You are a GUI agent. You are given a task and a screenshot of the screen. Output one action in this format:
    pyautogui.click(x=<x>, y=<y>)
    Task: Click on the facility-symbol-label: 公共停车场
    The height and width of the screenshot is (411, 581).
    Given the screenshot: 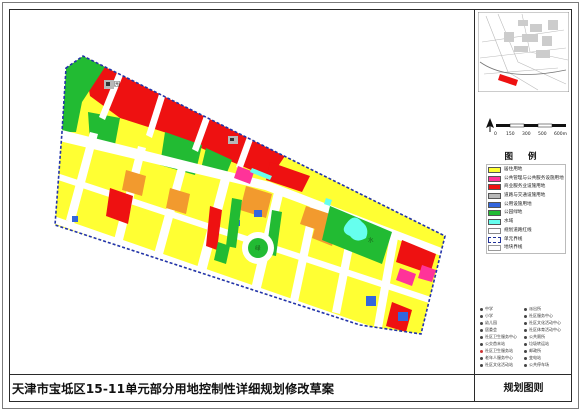 What is the action you would take?
    pyautogui.click(x=539, y=364)
    